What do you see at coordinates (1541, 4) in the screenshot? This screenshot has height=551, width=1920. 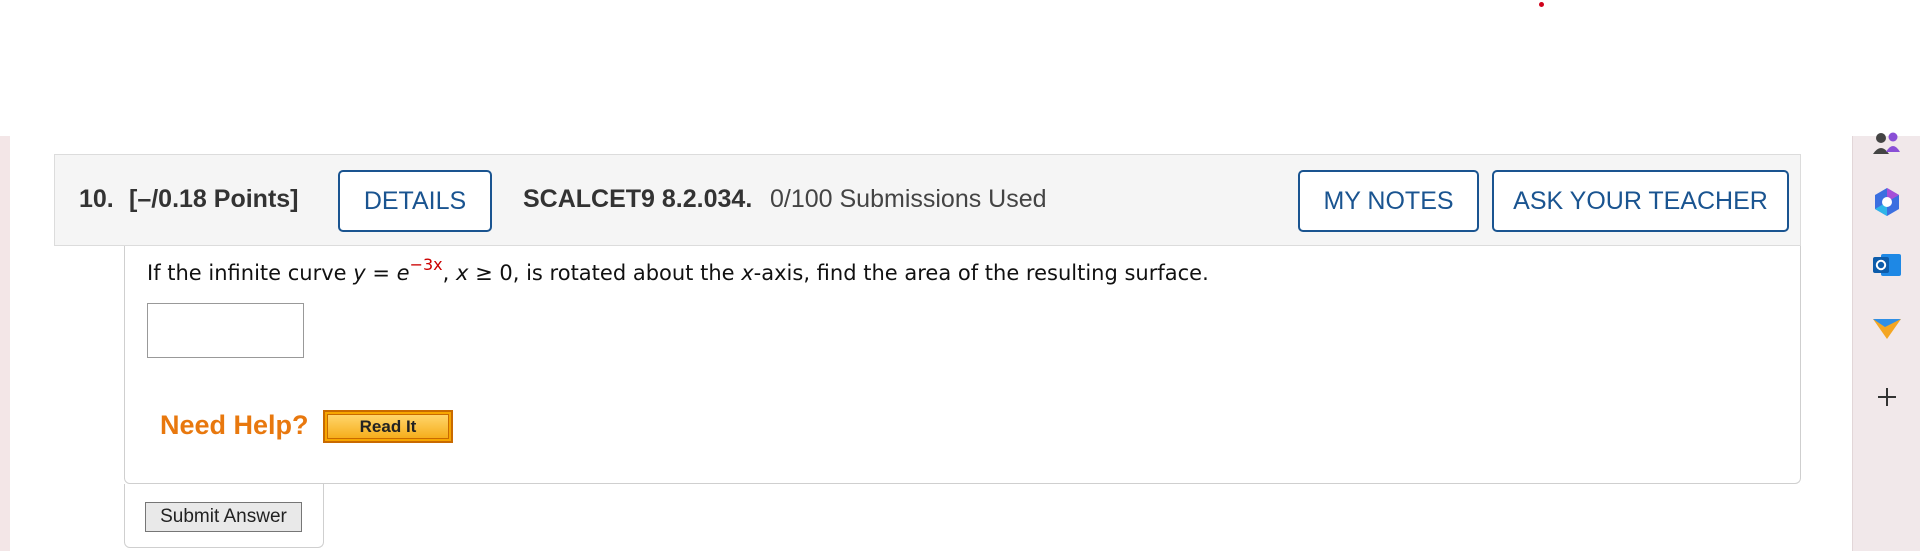 I see `notification-dot` at bounding box center [1541, 4].